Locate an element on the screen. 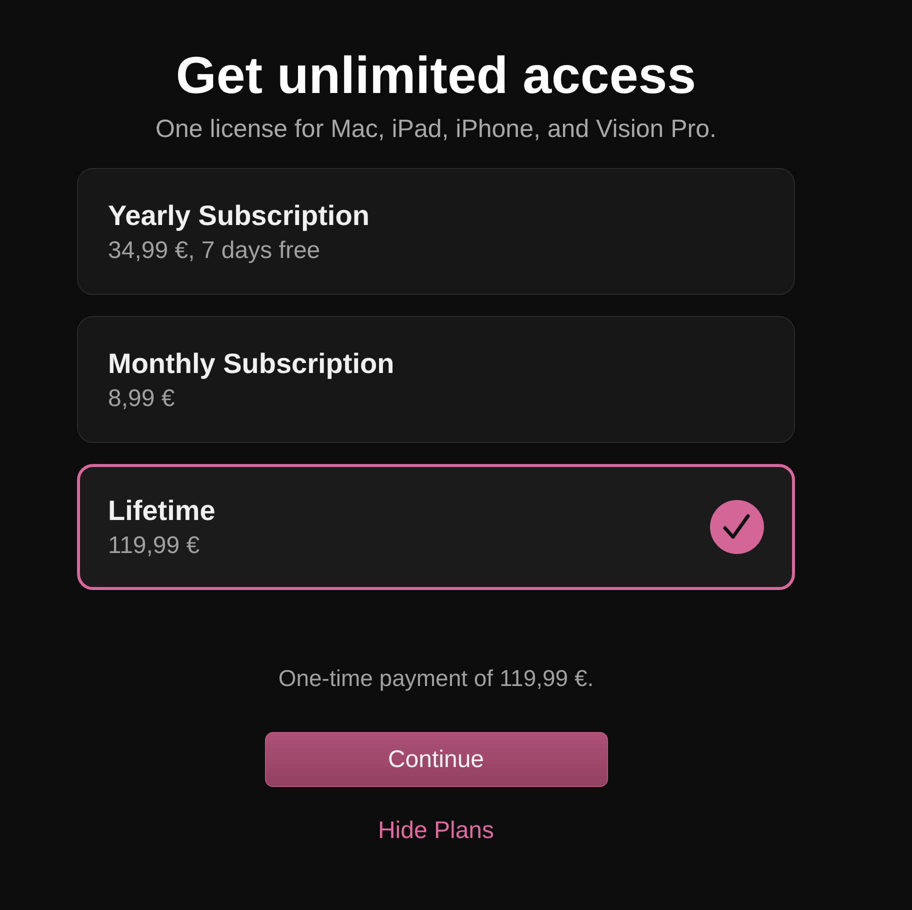 The width and height of the screenshot is (912, 910). subtitle: One license for Mac, iPad, iPhone, and Vision Pro. is located at coordinates (436, 129).